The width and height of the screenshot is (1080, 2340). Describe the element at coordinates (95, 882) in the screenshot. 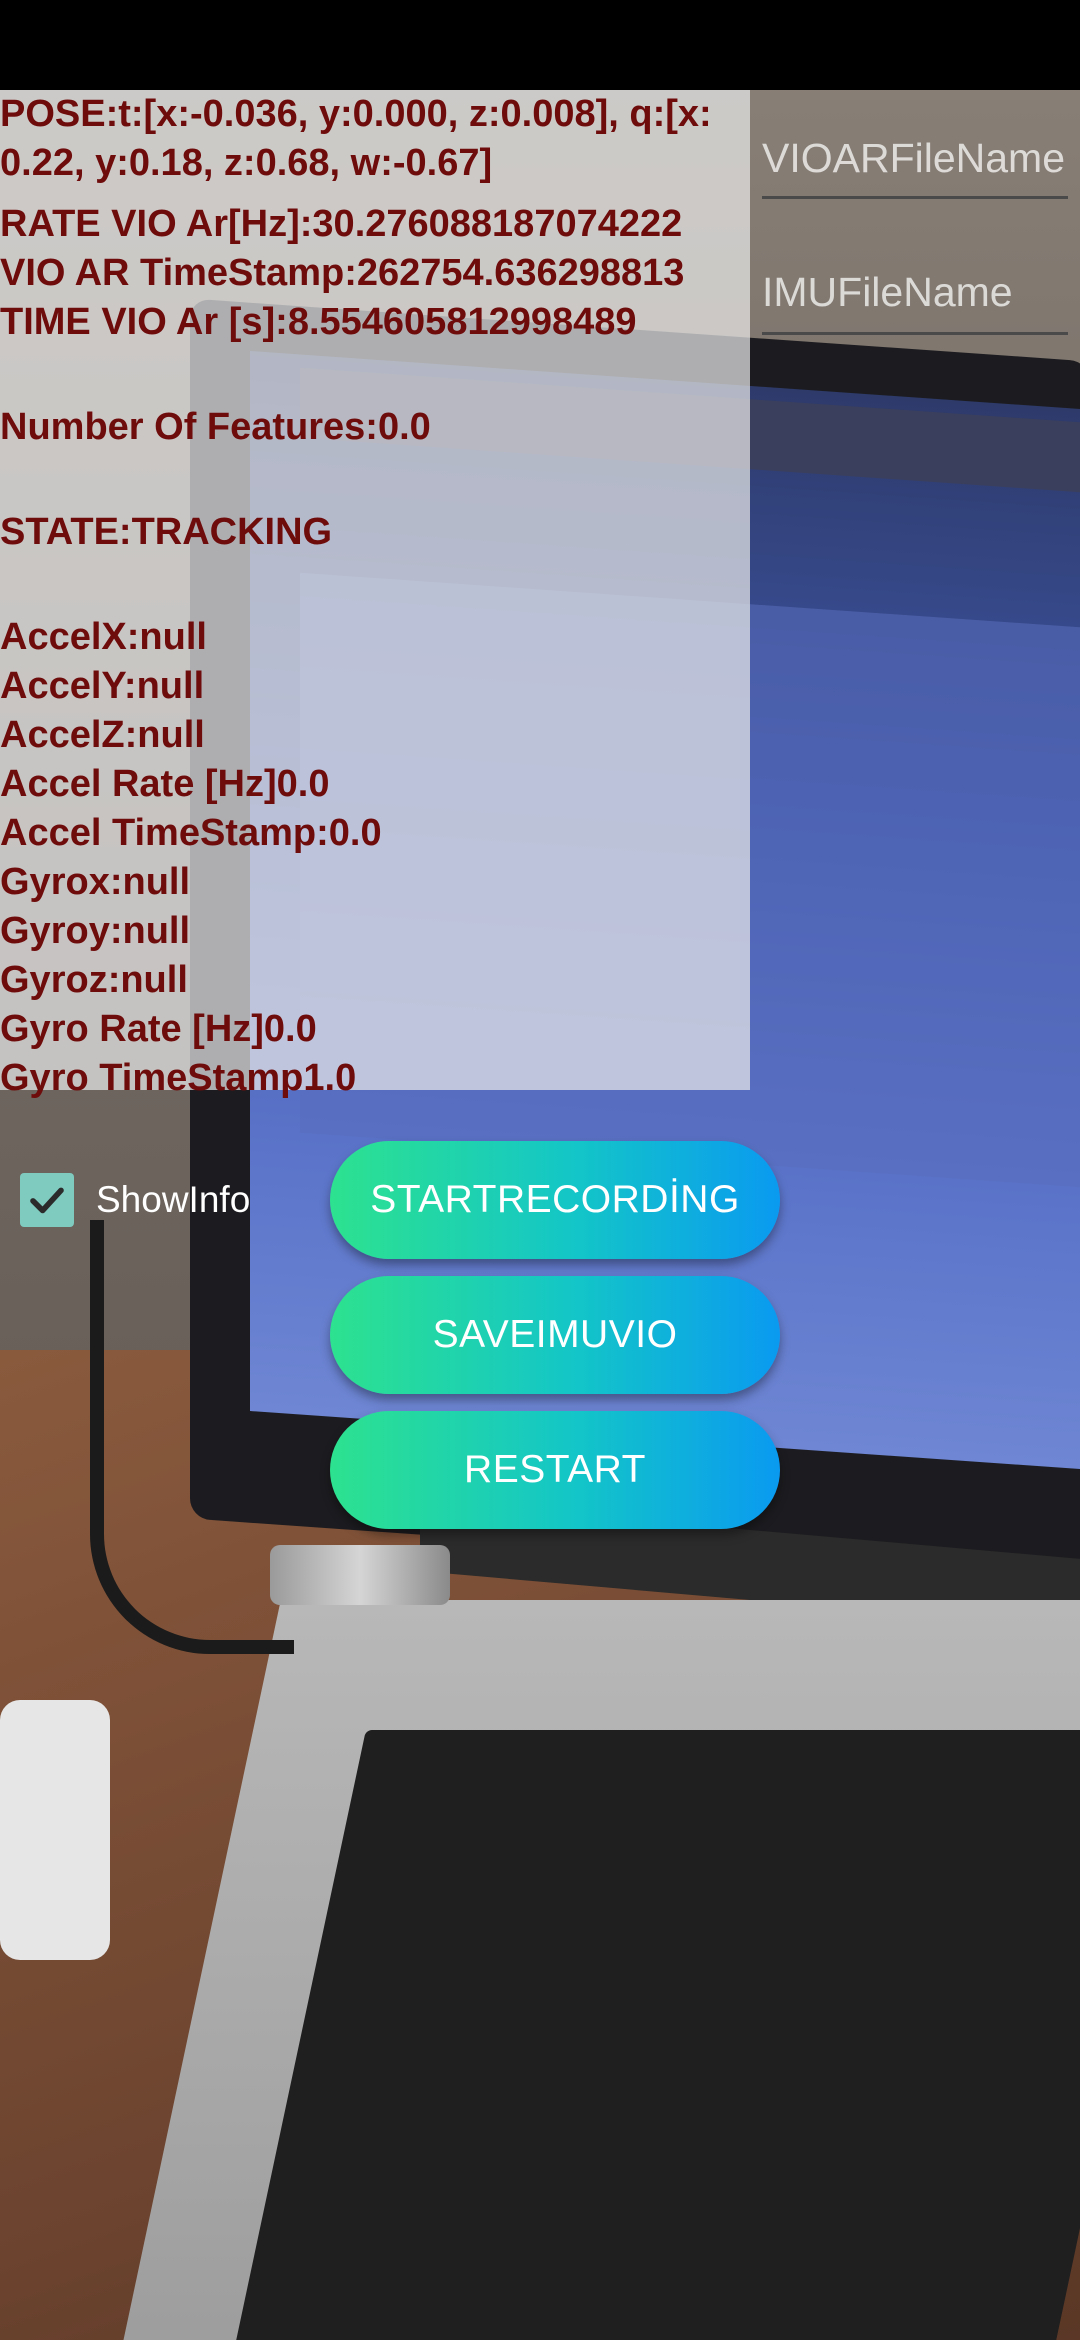

I see `gyro-x-text: Gyrox:null` at that location.